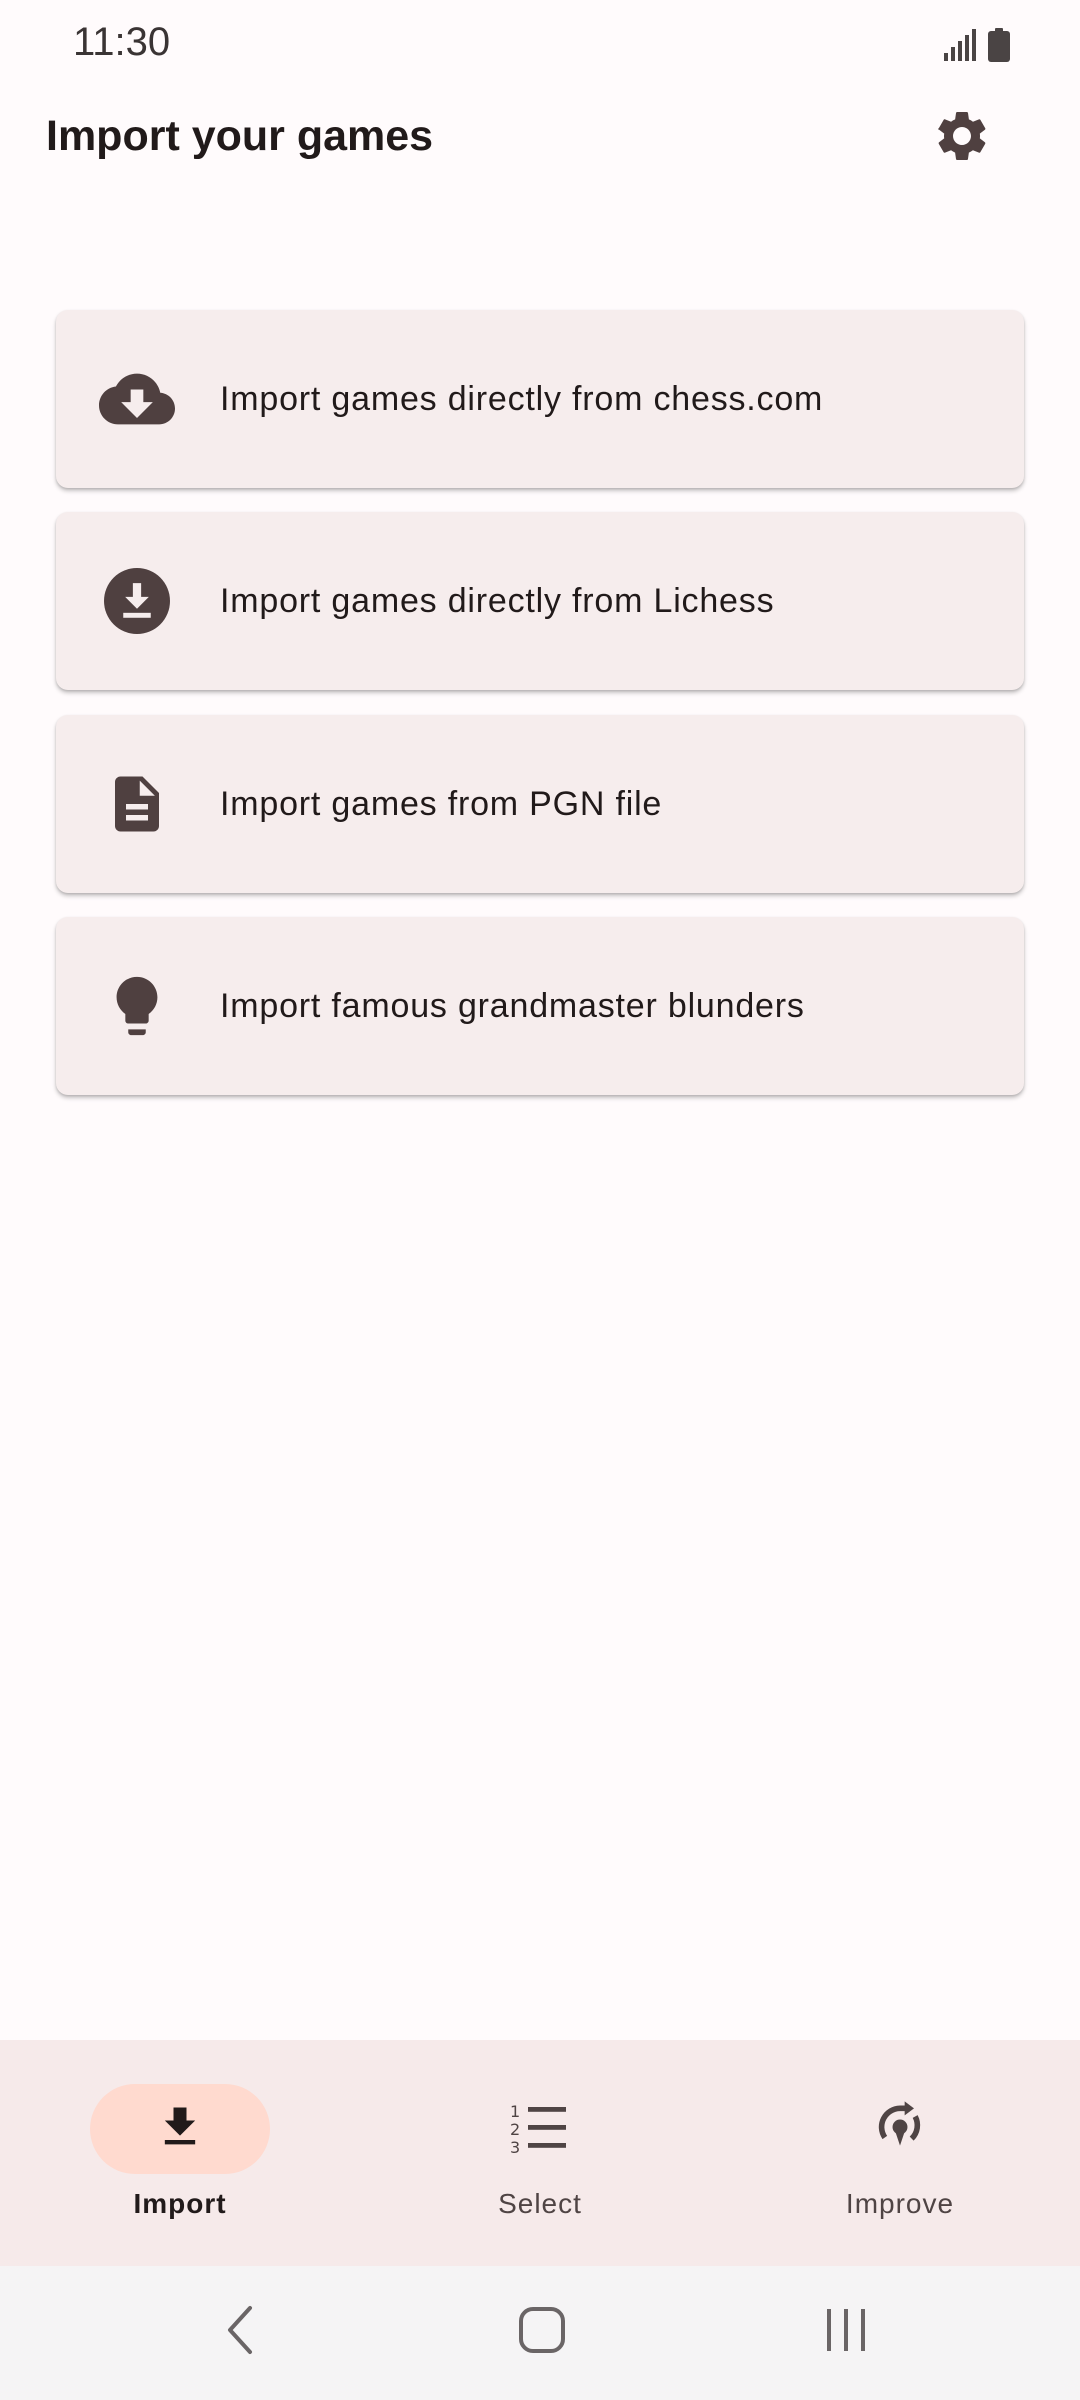 Image resolution: width=1080 pixels, height=2400 pixels. I want to click on page-title: Import your games, so click(240, 136).